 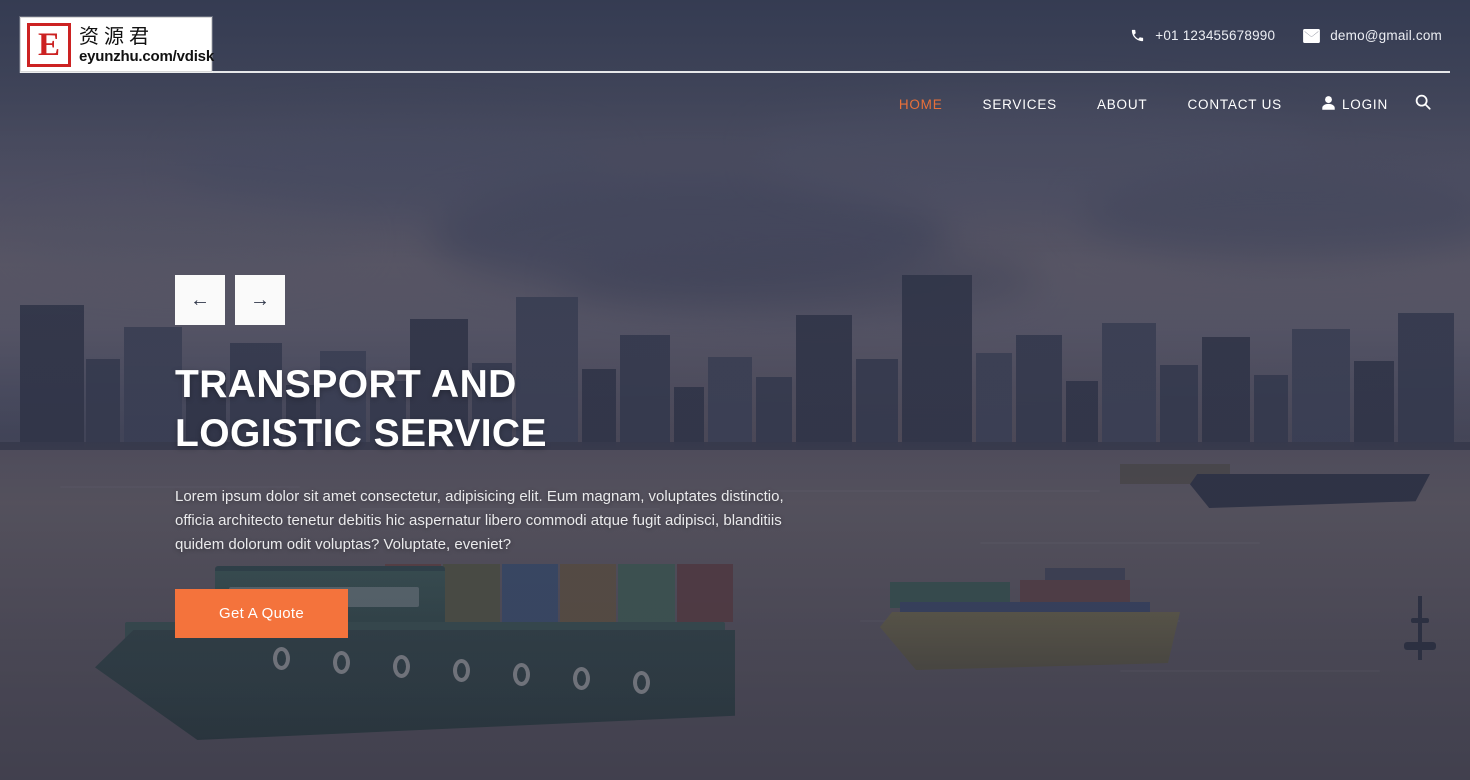 What do you see at coordinates (146, 56) in the screenshot?
I see `logo-url-text: eyunzhu.com/vdisk` at bounding box center [146, 56].